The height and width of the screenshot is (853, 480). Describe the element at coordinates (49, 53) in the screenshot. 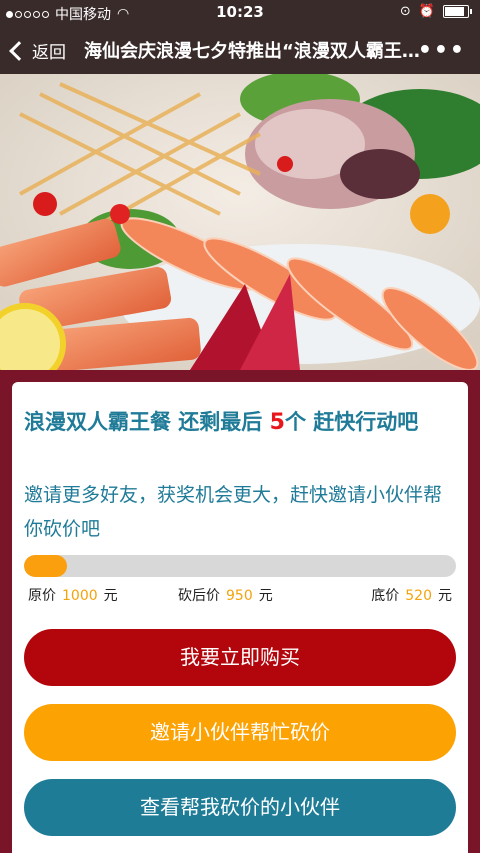

I see `back-label: 返回` at that location.